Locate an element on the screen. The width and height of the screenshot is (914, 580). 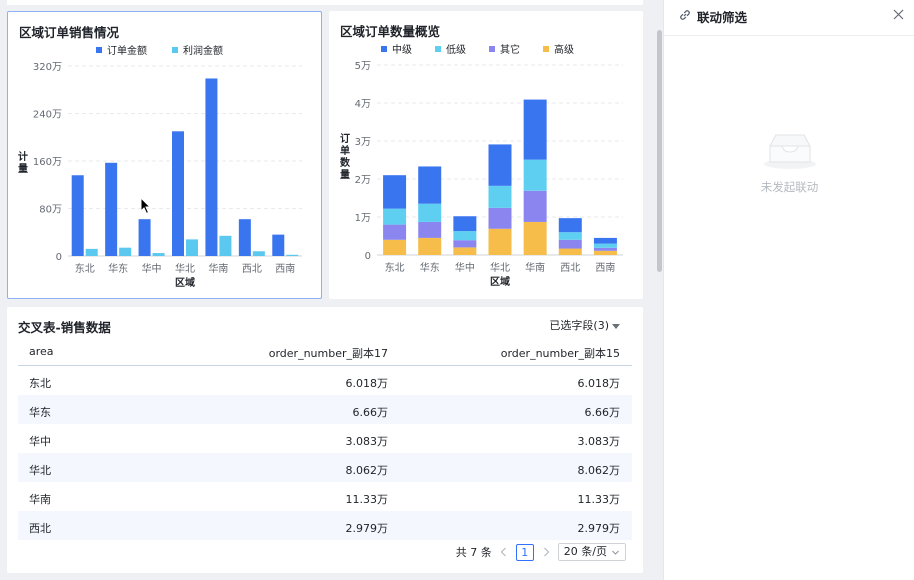
page-size-select: 20 条/页 is located at coordinates (591, 552).